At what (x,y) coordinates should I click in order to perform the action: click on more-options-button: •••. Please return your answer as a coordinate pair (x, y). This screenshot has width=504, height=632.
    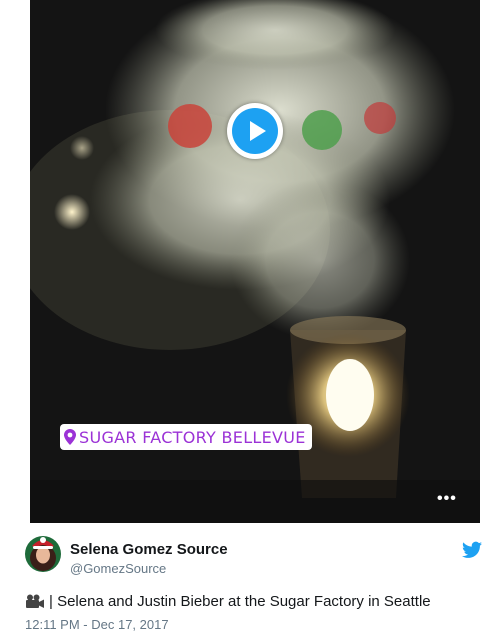
    Looking at the image, I should click on (447, 499).